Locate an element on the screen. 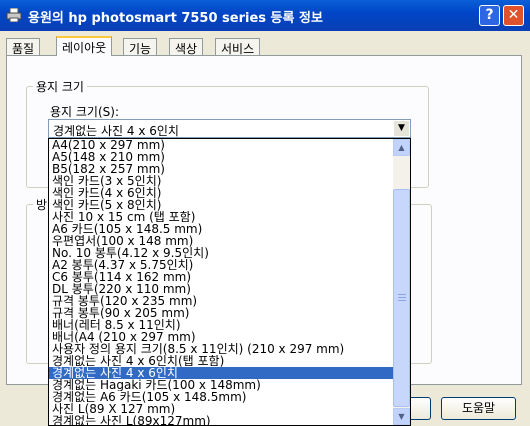 The image size is (530, 426). paper-size-selected-value: 경계없는 사진 4 x 6인치 is located at coordinates (116, 131).